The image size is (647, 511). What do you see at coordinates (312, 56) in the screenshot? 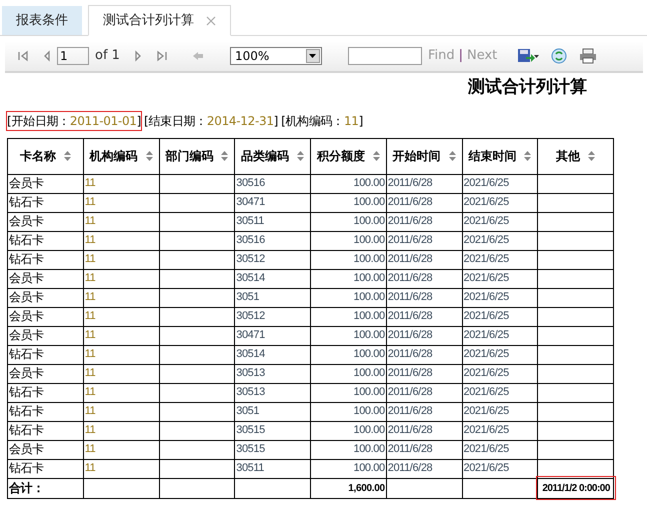
I see `dropdown-icon` at bounding box center [312, 56].